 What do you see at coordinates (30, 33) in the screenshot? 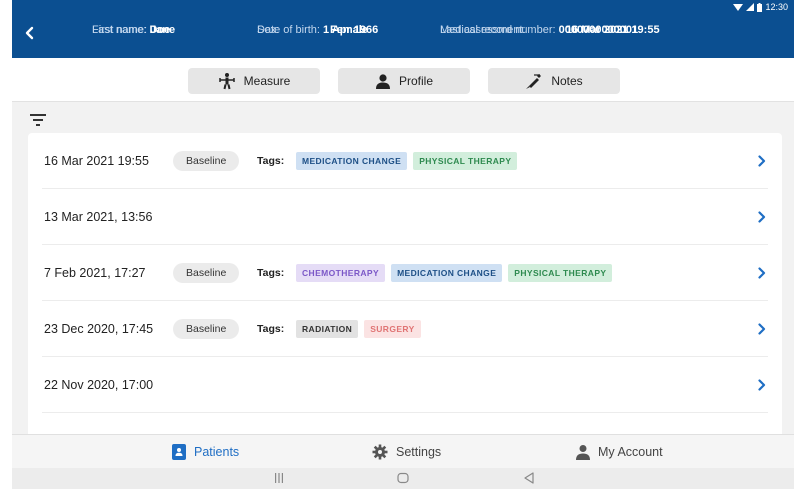
I see `back-arrow-icon` at bounding box center [30, 33].